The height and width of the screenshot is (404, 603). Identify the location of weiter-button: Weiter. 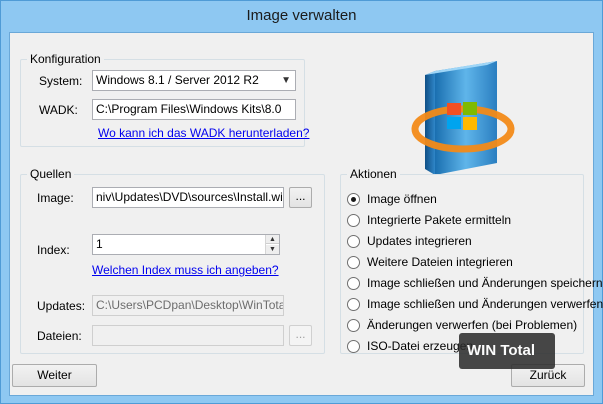
(54, 375).